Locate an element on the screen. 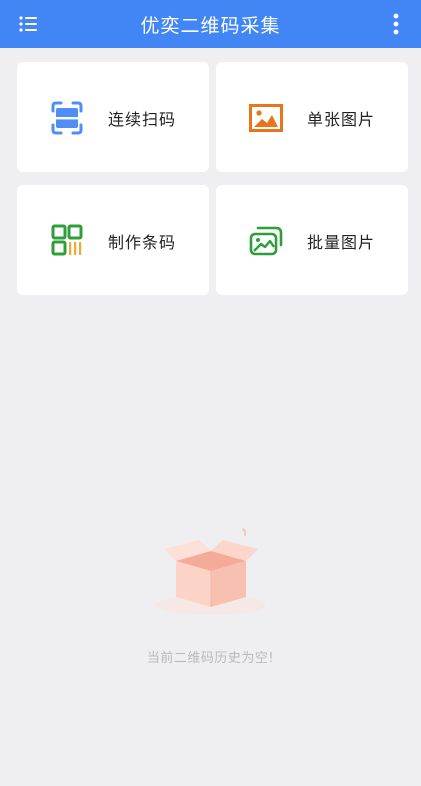  scan-frame-icon is located at coordinates (67, 118).